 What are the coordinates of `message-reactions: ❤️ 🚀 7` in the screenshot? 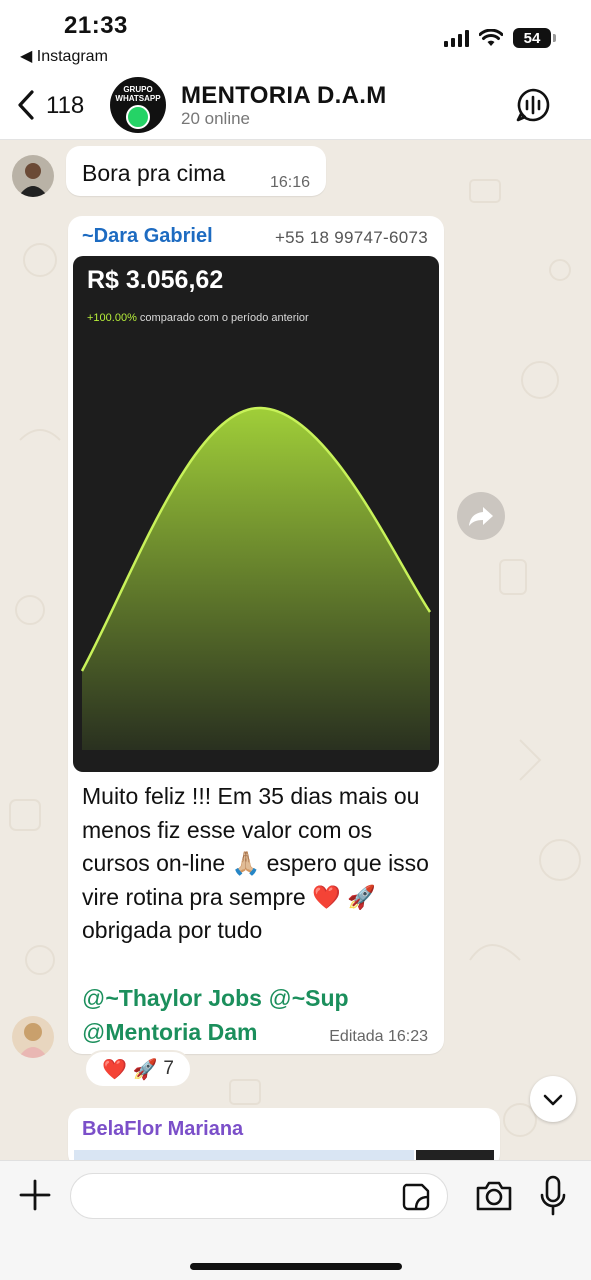 It's located at (138, 1069).